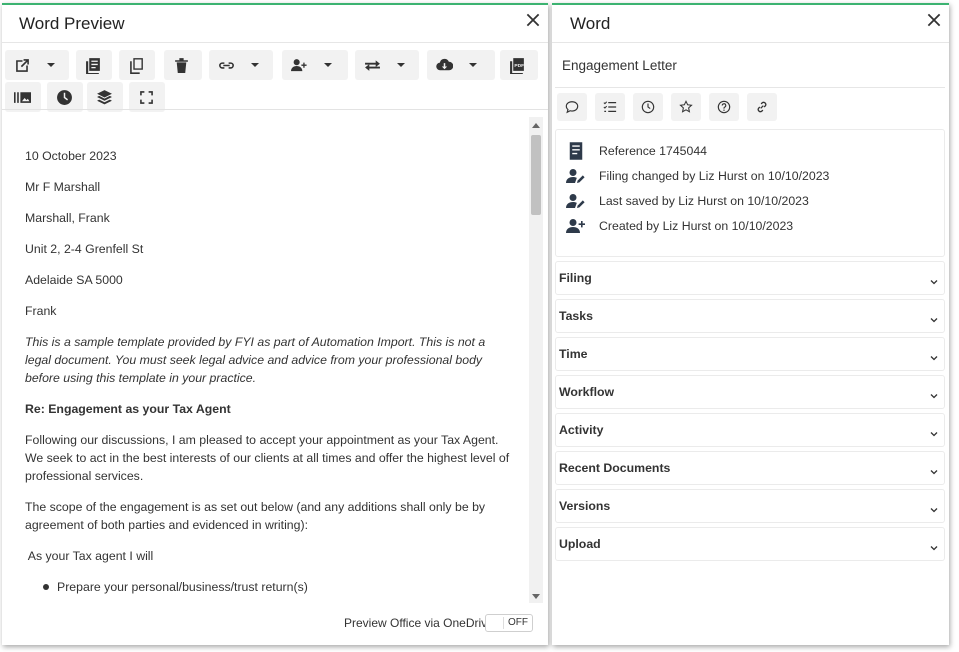  What do you see at coordinates (298, 64) in the screenshot?
I see `user-plus-icon` at bounding box center [298, 64].